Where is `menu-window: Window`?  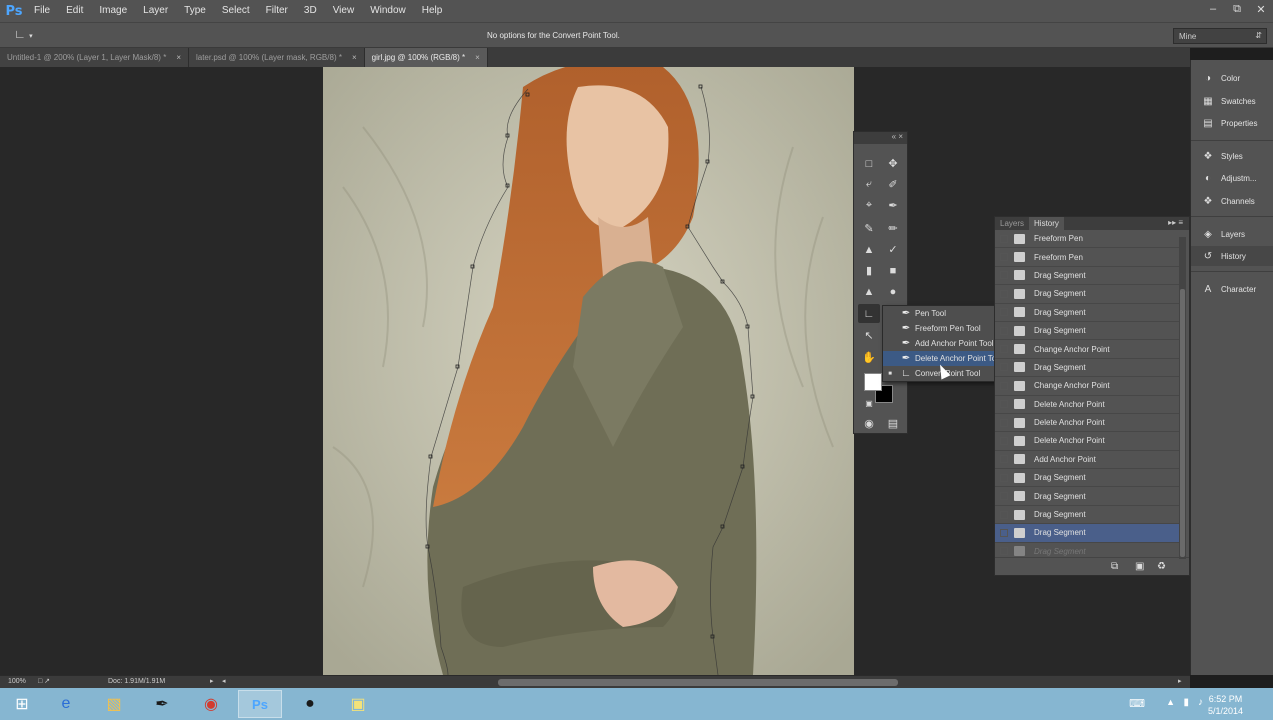
menu-window: Window is located at coordinates (388, 11).